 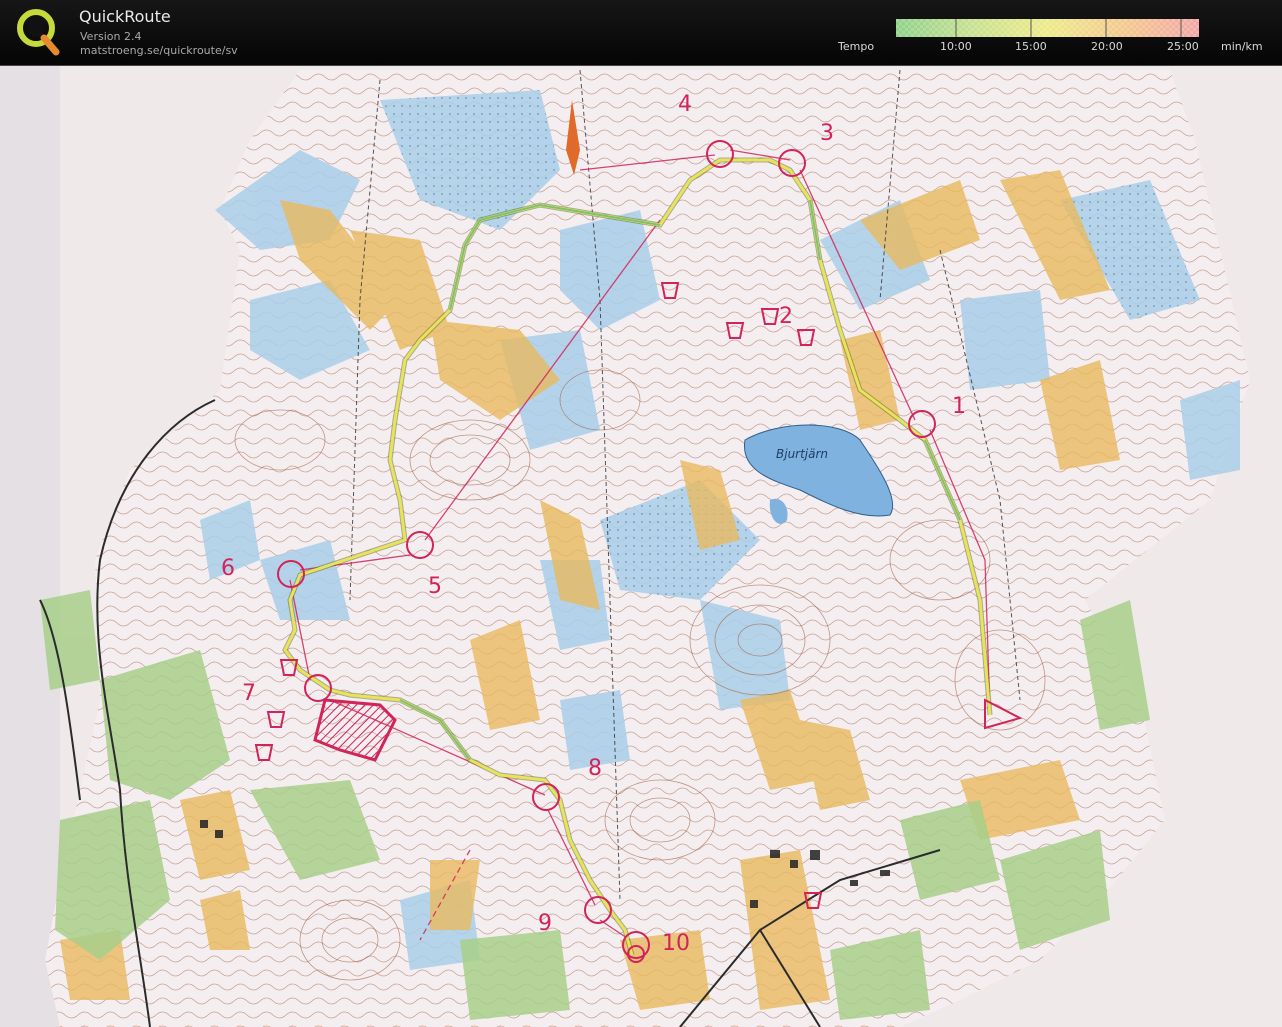 I want to click on control-number-9: 9, so click(x=545, y=923).